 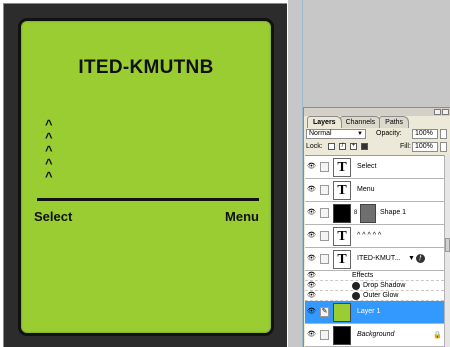 I want to click on layer-row: 👁 T Menu, so click(x=374, y=190).